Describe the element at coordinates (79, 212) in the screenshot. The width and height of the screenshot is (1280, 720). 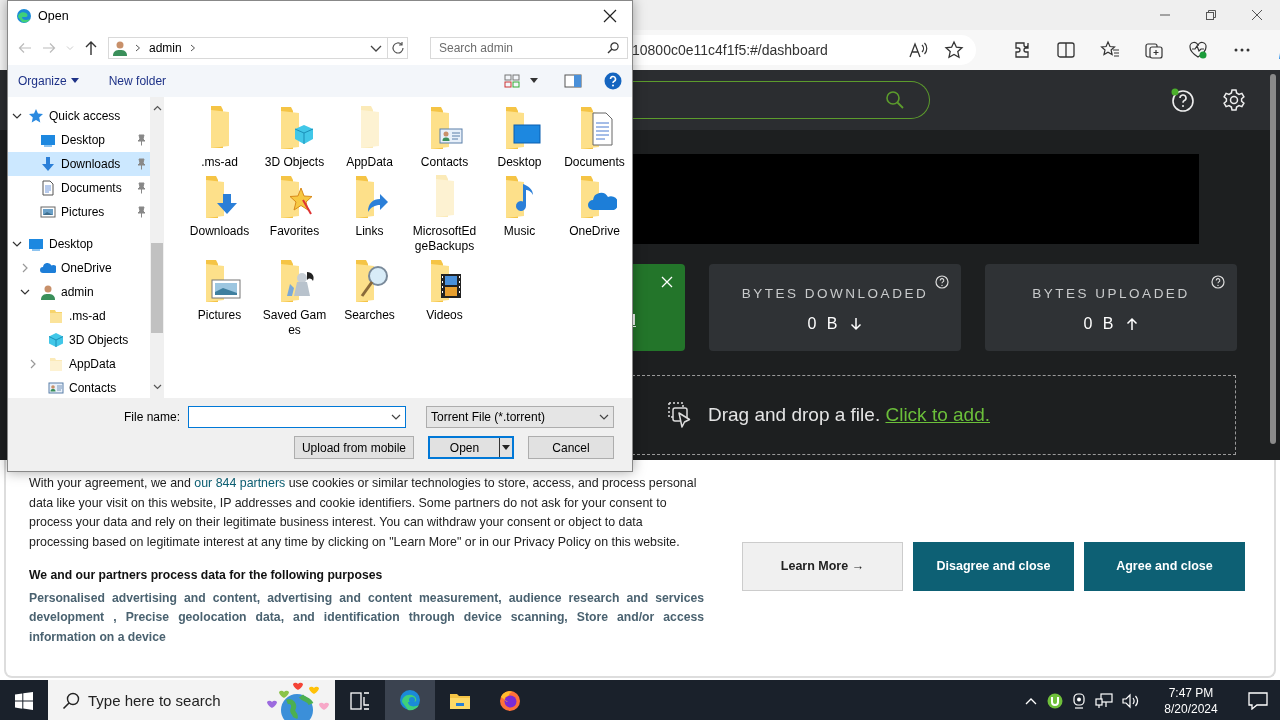
I see `tree-item: Pictures` at that location.